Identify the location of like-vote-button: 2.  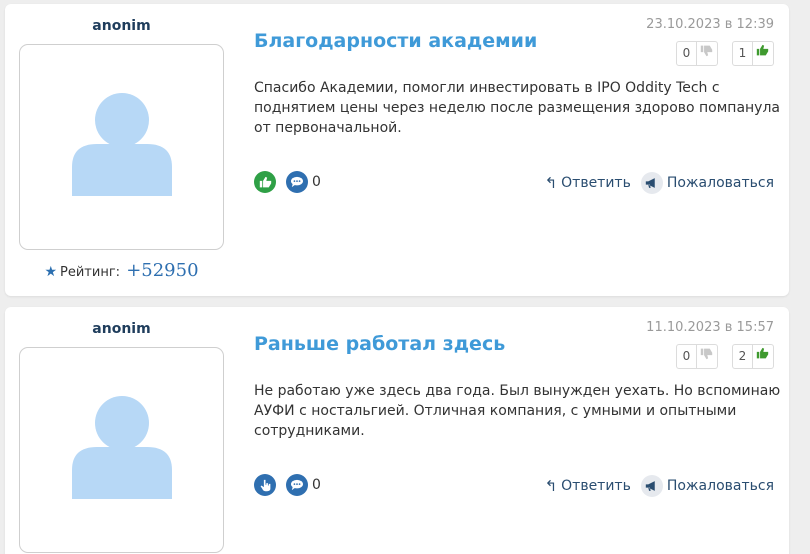
(753, 356).